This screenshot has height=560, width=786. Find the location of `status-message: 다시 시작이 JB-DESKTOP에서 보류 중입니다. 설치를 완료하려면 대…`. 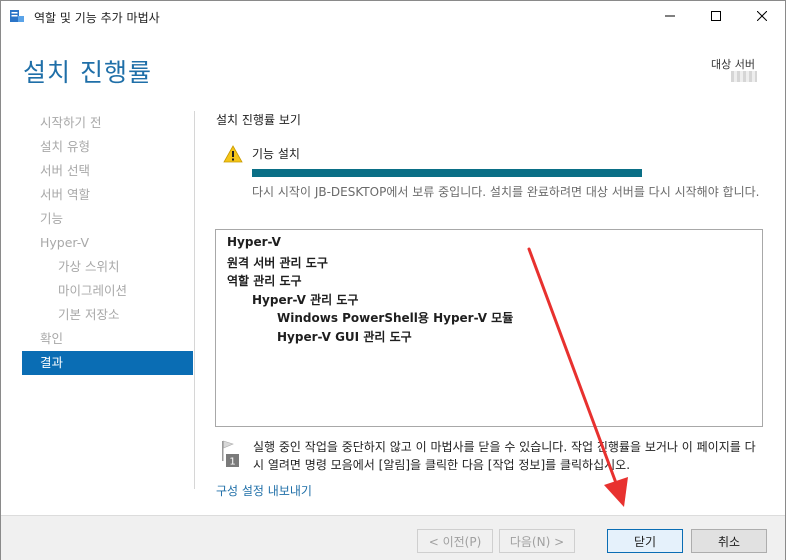

status-message: 다시 시작이 JB-DESKTOP에서 보류 중입니다. 설치를 완료하려면 대… is located at coordinates (506, 192).